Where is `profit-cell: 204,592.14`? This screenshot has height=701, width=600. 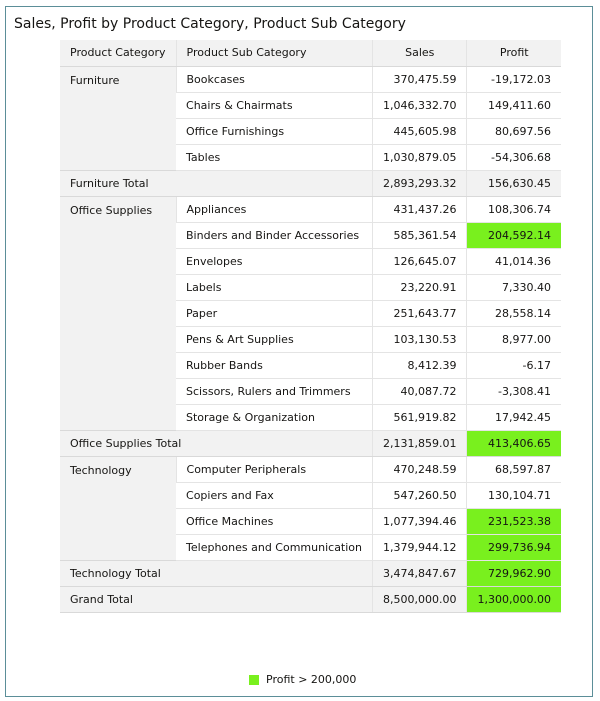
profit-cell: 204,592.14 is located at coordinates (513, 235).